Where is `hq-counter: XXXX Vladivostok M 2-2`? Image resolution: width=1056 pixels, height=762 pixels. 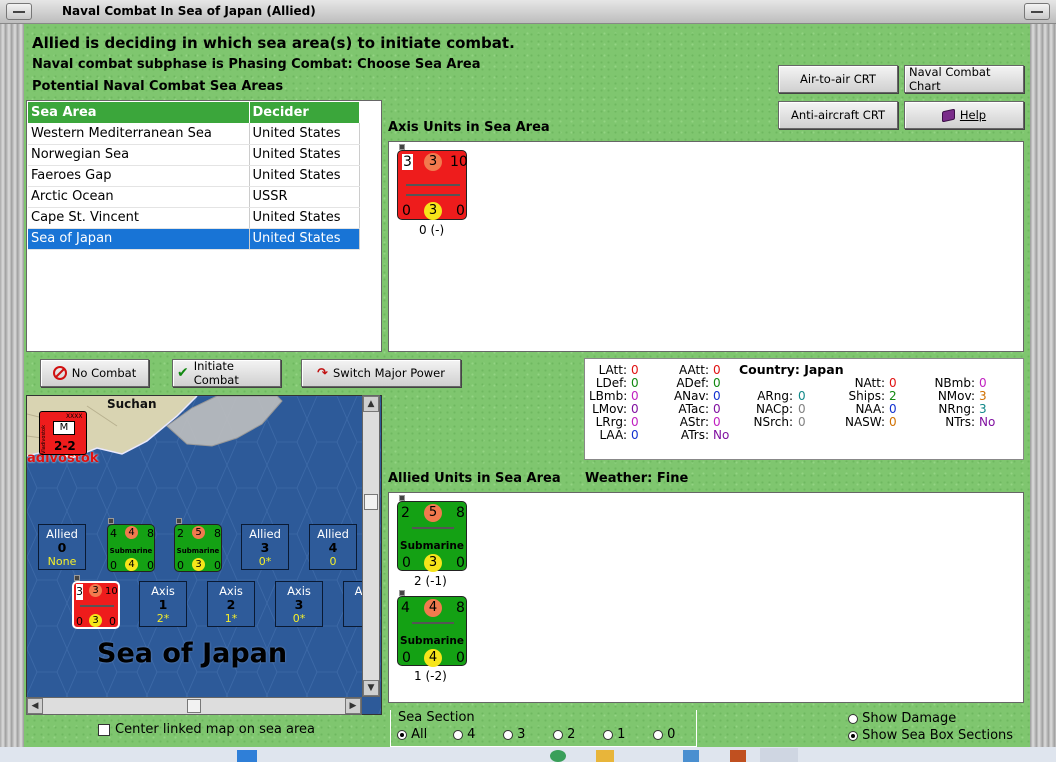
hq-counter: XXXX Vladivostok M 2-2 is located at coordinates (63, 433).